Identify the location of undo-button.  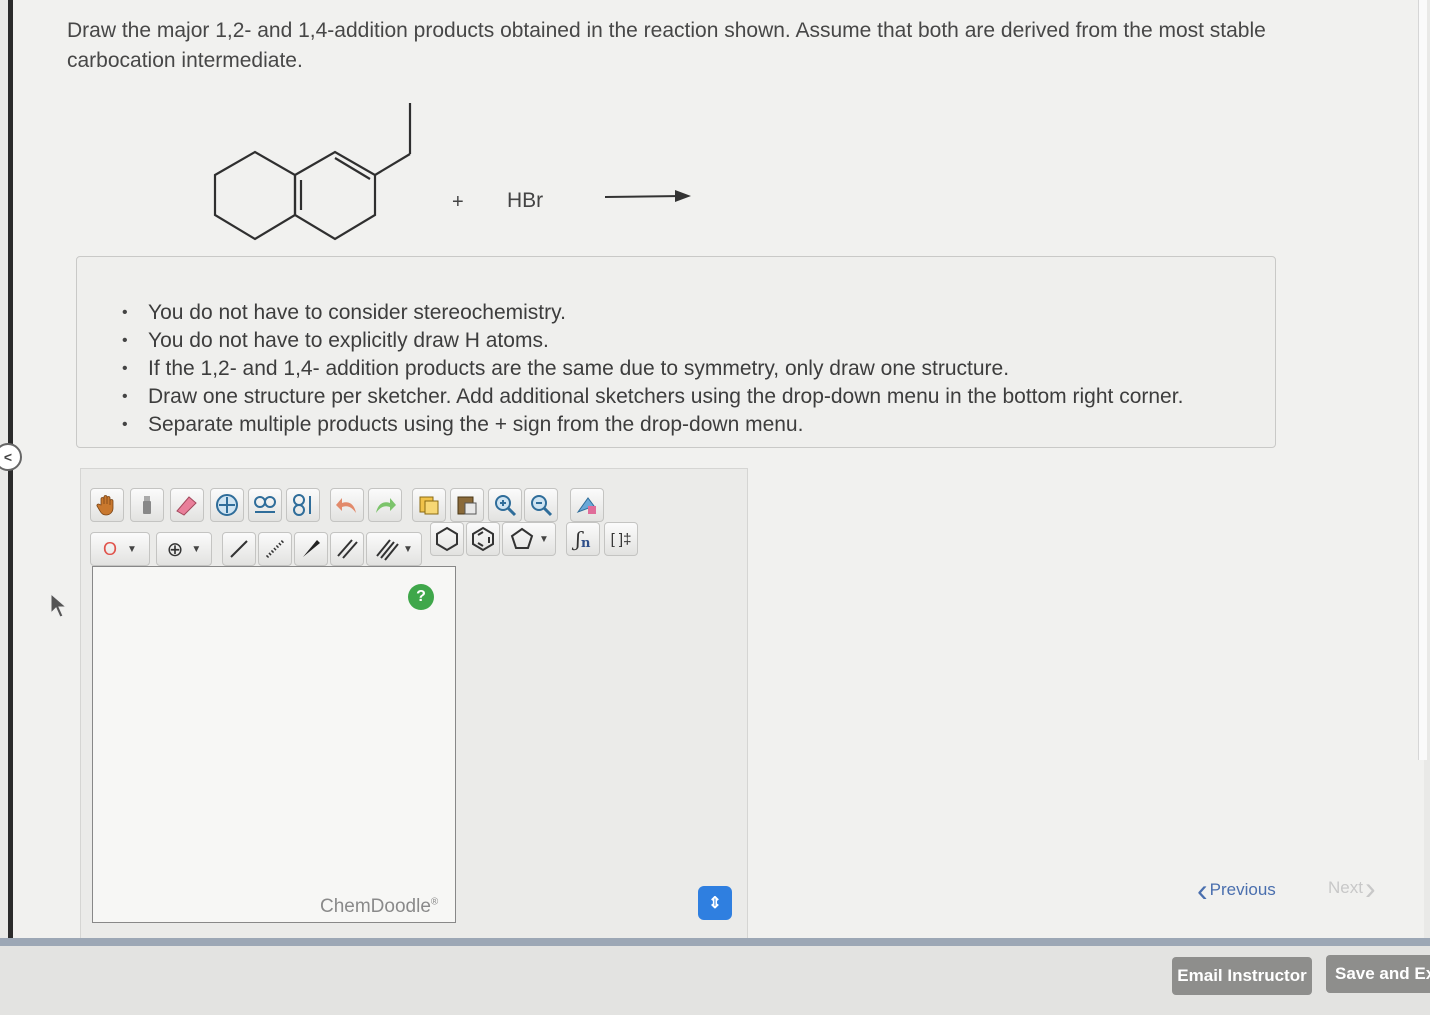
(347, 505).